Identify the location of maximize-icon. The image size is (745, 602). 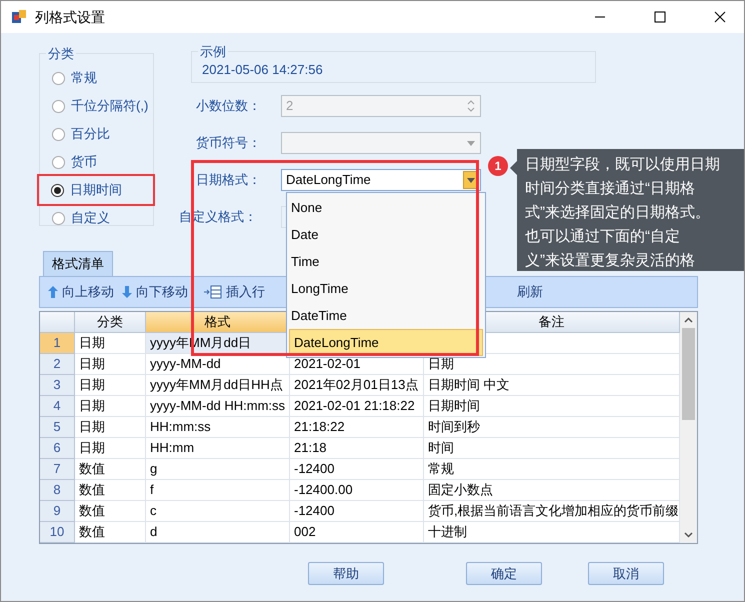
(660, 17).